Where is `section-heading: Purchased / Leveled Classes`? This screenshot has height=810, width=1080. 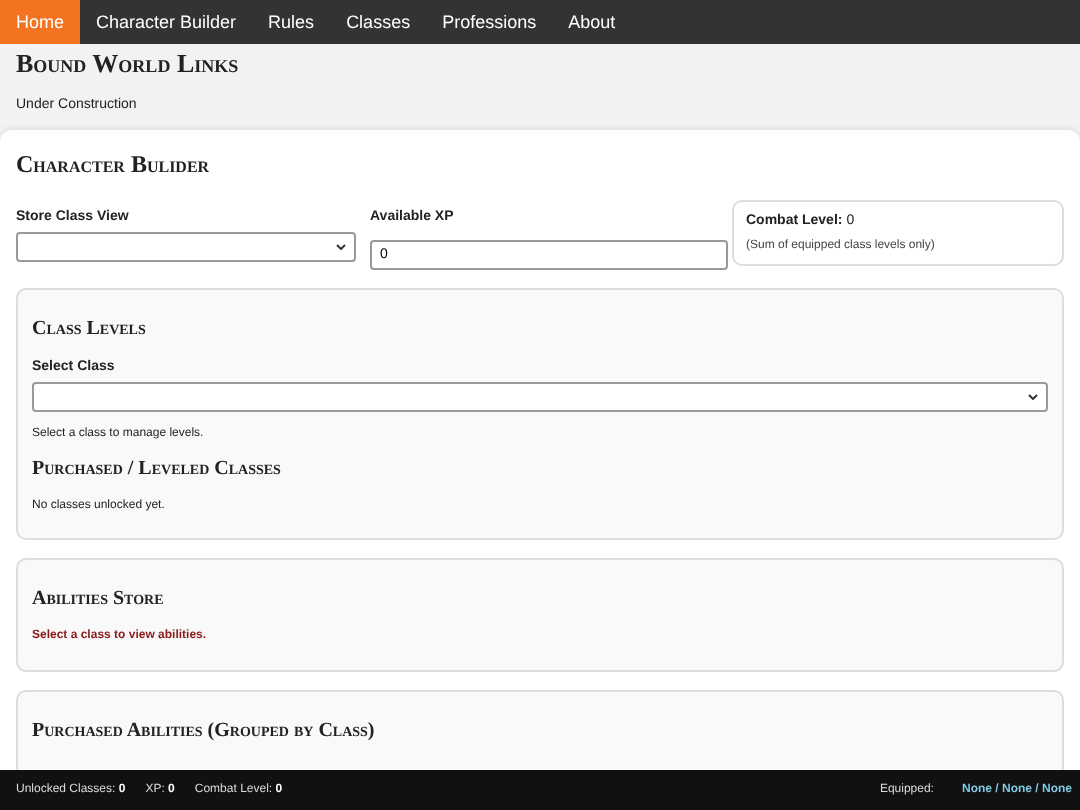
section-heading: Purchased / Leveled Classes is located at coordinates (157, 469).